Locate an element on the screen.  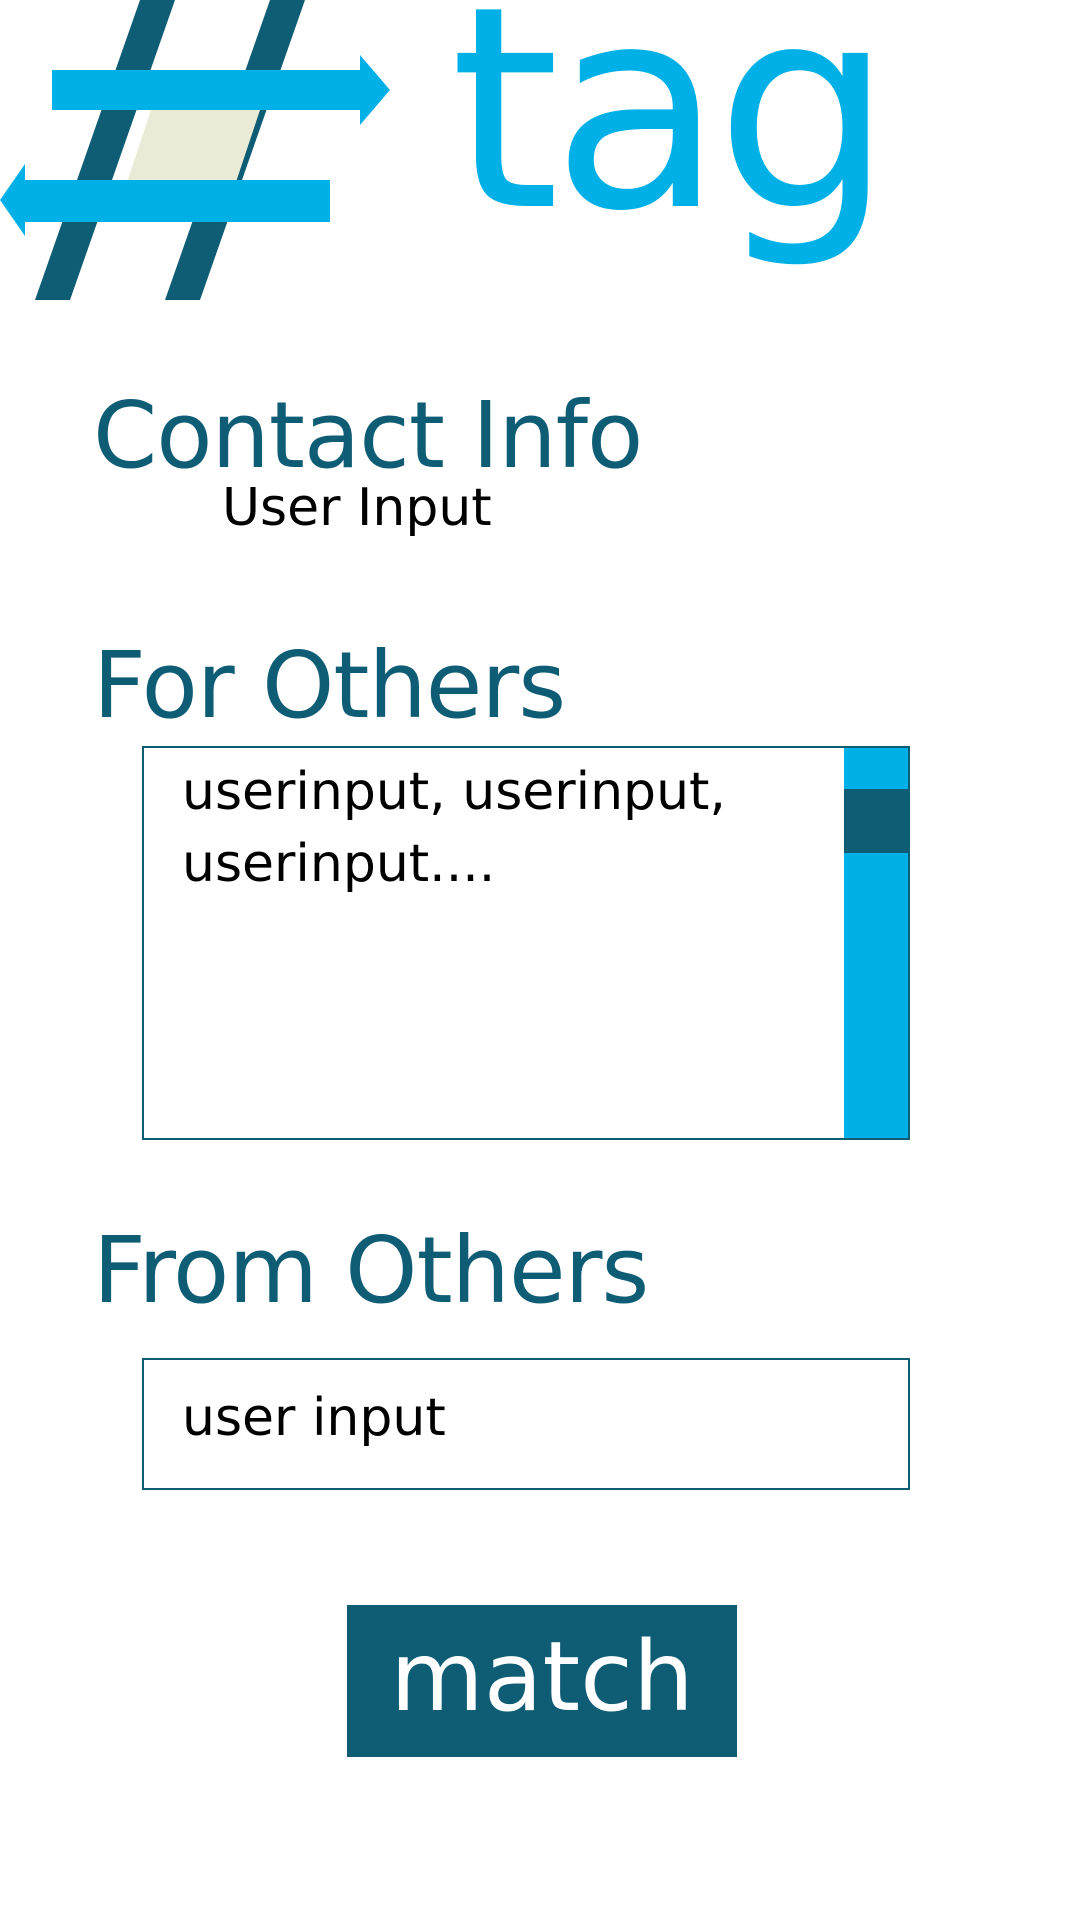
from-others-text: user input is located at coordinates (314, 1418).